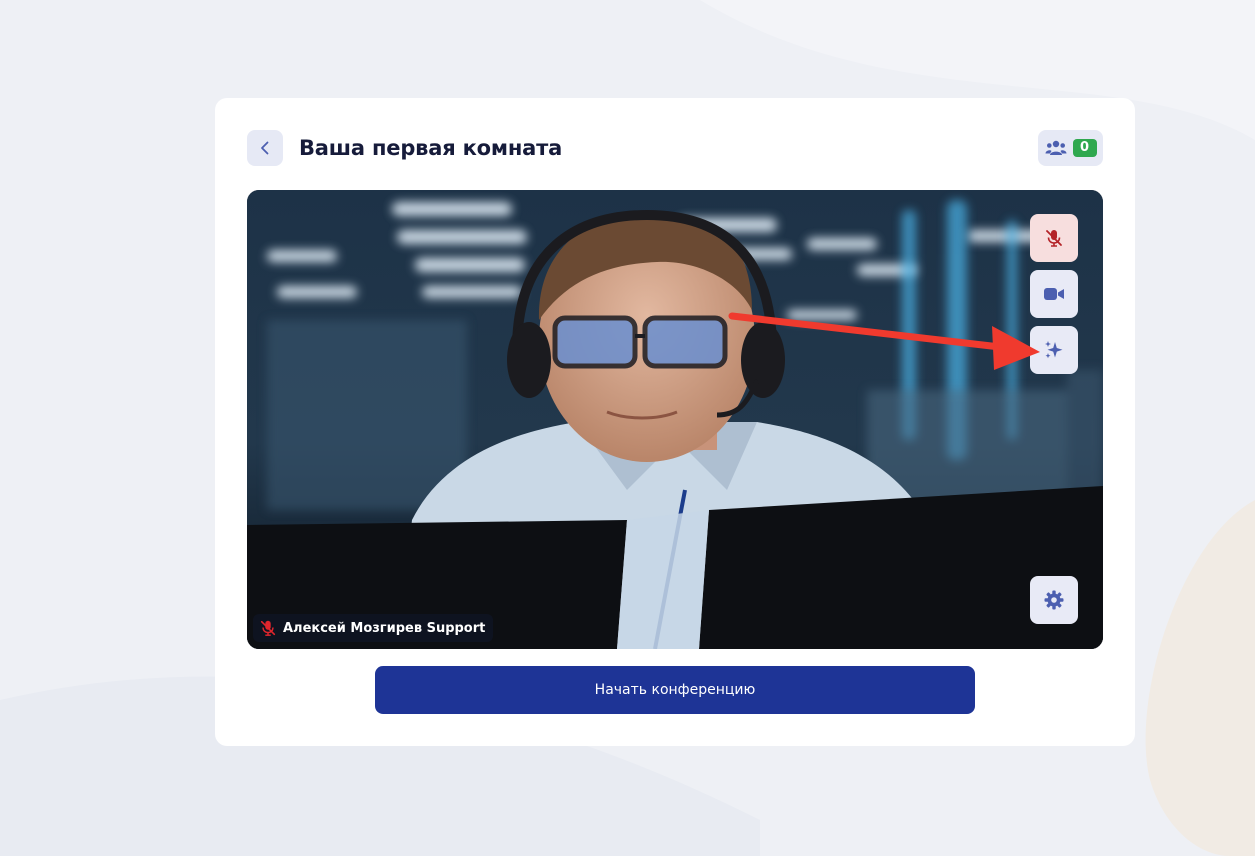 This screenshot has width=1255, height=856. What do you see at coordinates (1055, 147) in the screenshot?
I see `users-icon` at bounding box center [1055, 147].